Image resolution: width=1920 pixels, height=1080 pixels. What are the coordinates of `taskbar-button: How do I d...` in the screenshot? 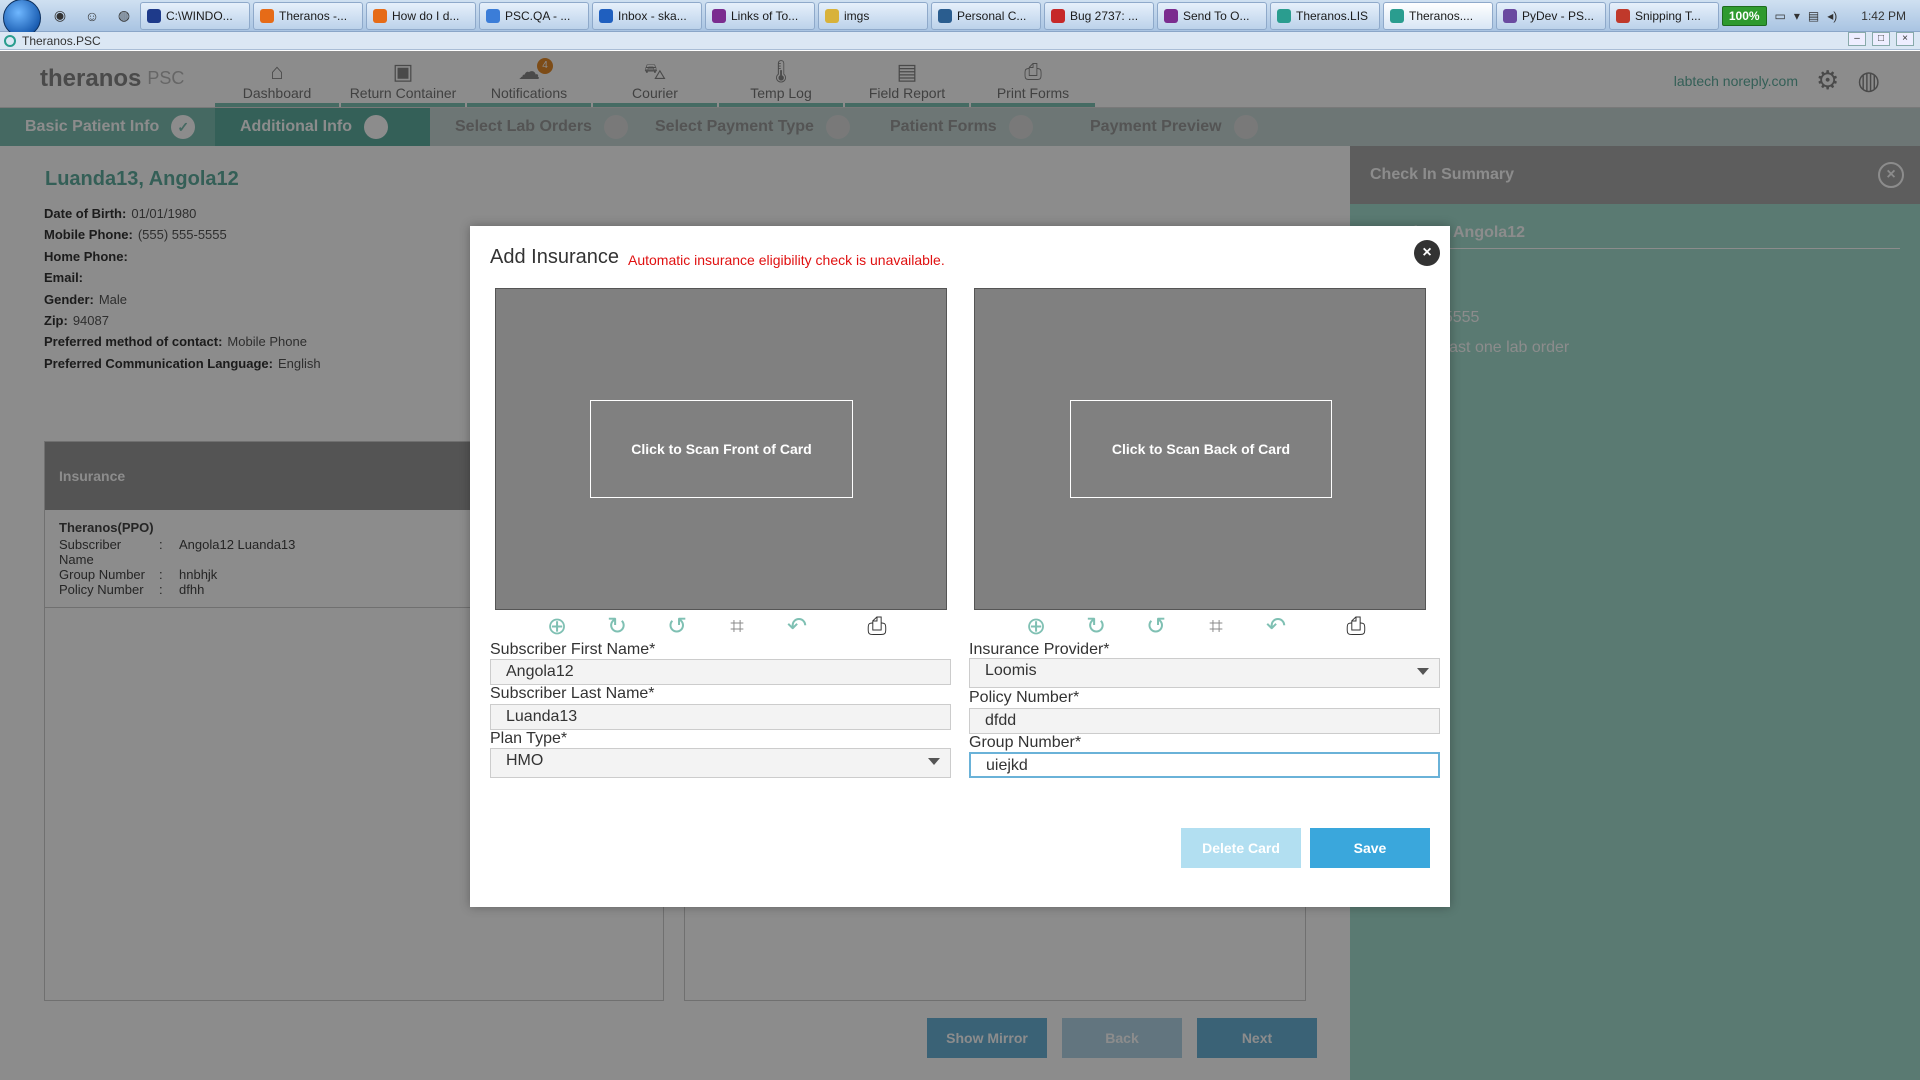 It's located at (421, 15).